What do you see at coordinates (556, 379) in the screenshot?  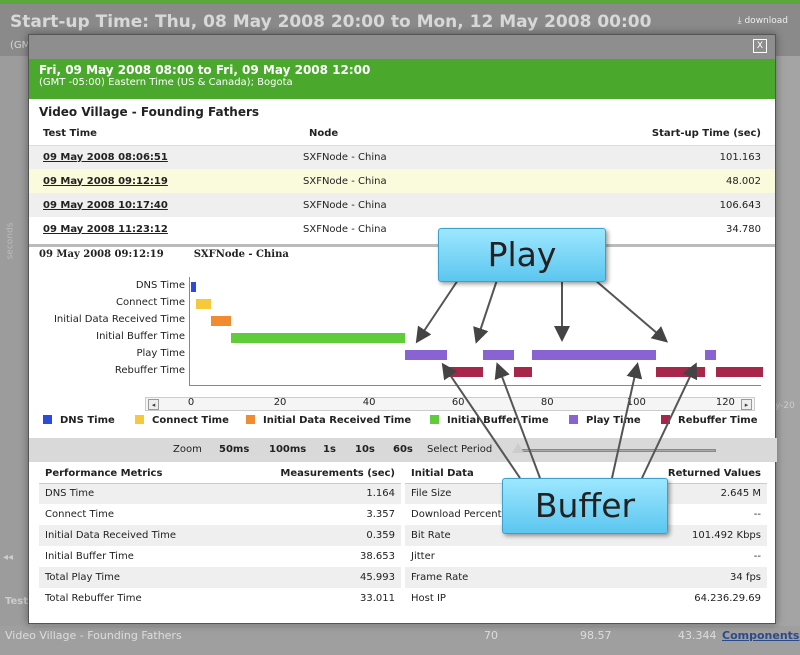 I see `annotation-arrows` at bounding box center [556, 379].